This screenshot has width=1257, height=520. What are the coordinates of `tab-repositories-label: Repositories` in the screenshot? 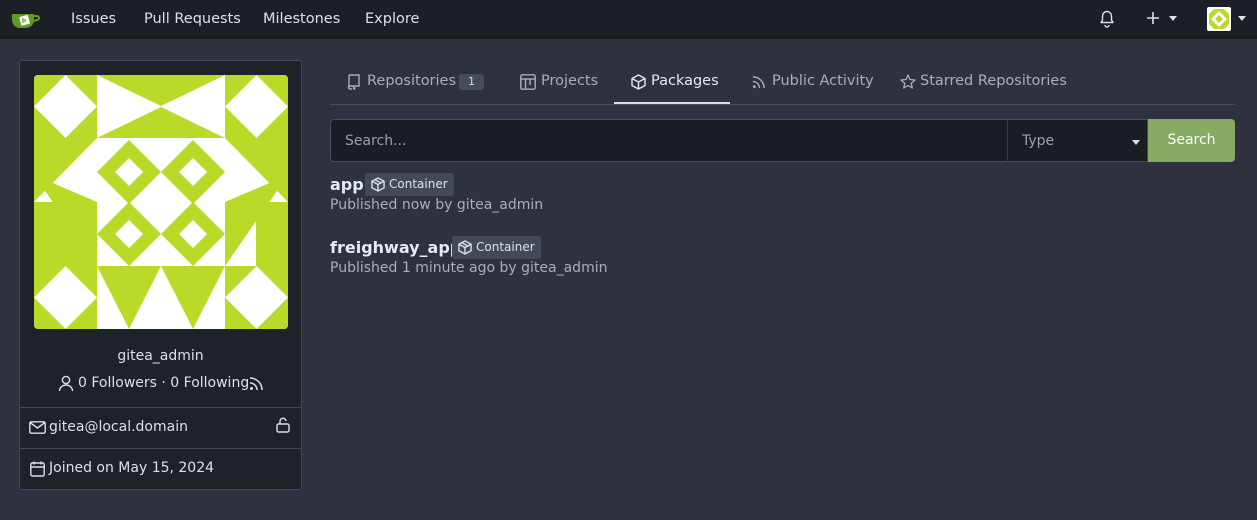 It's located at (412, 81).